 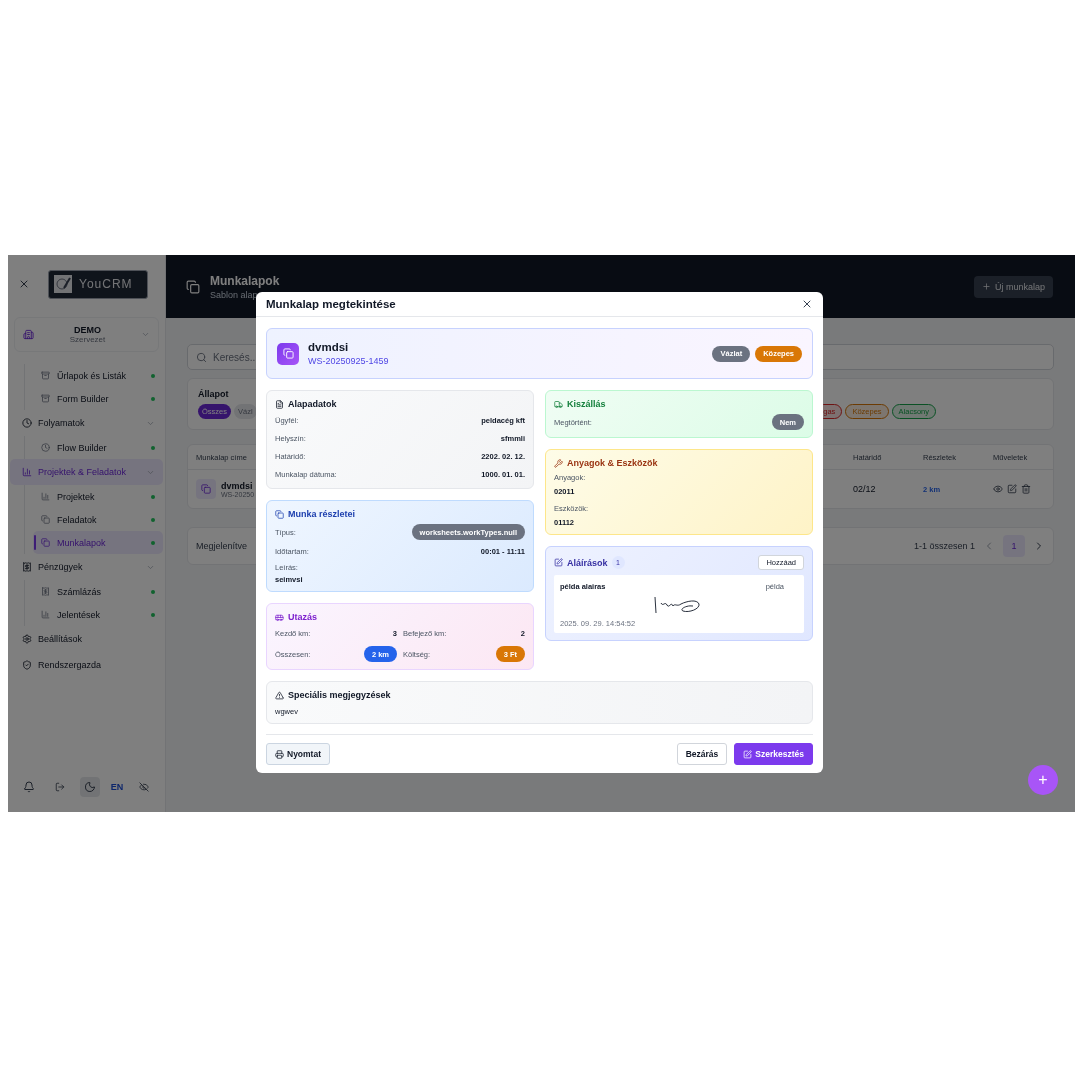 What do you see at coordinates (702, 754) in the screenshot?
I see `close-button: Bezárás` at bounding box center [702, 754].